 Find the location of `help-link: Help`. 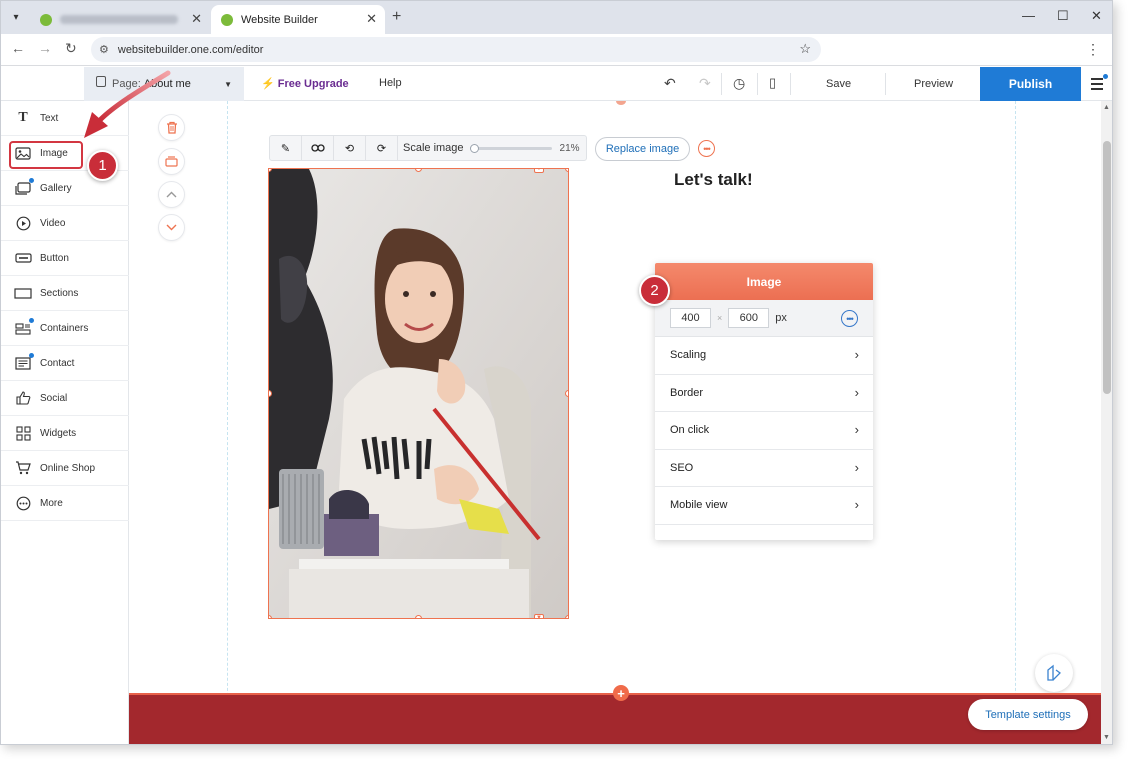

help-link: Help is located at coordinates (390, 83).